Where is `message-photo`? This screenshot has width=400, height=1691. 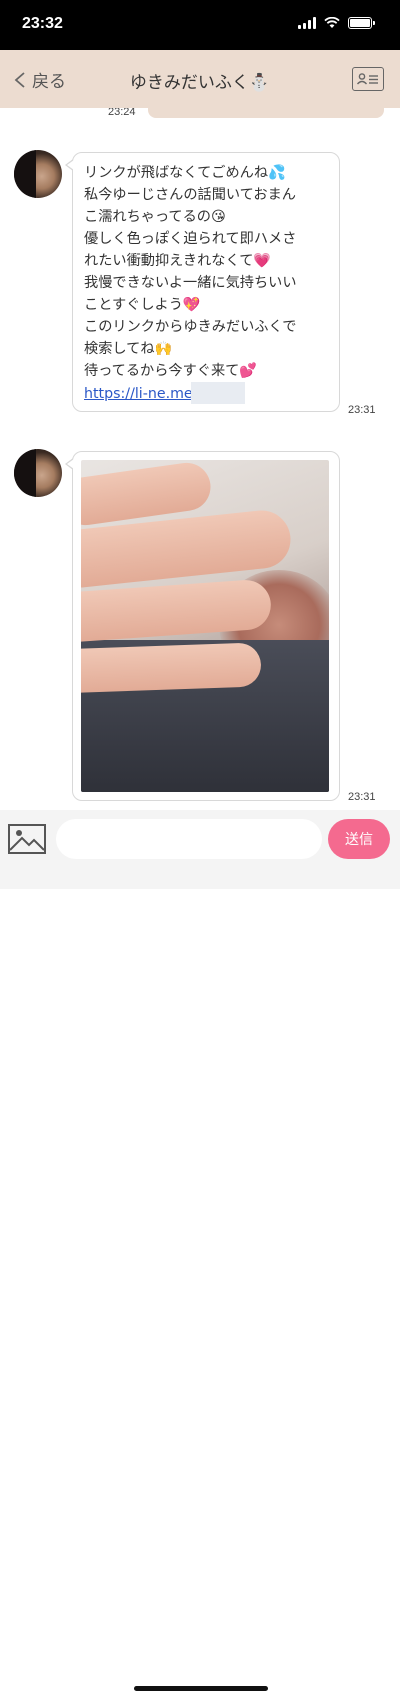
message-photo is located at coordinates (205, 626).